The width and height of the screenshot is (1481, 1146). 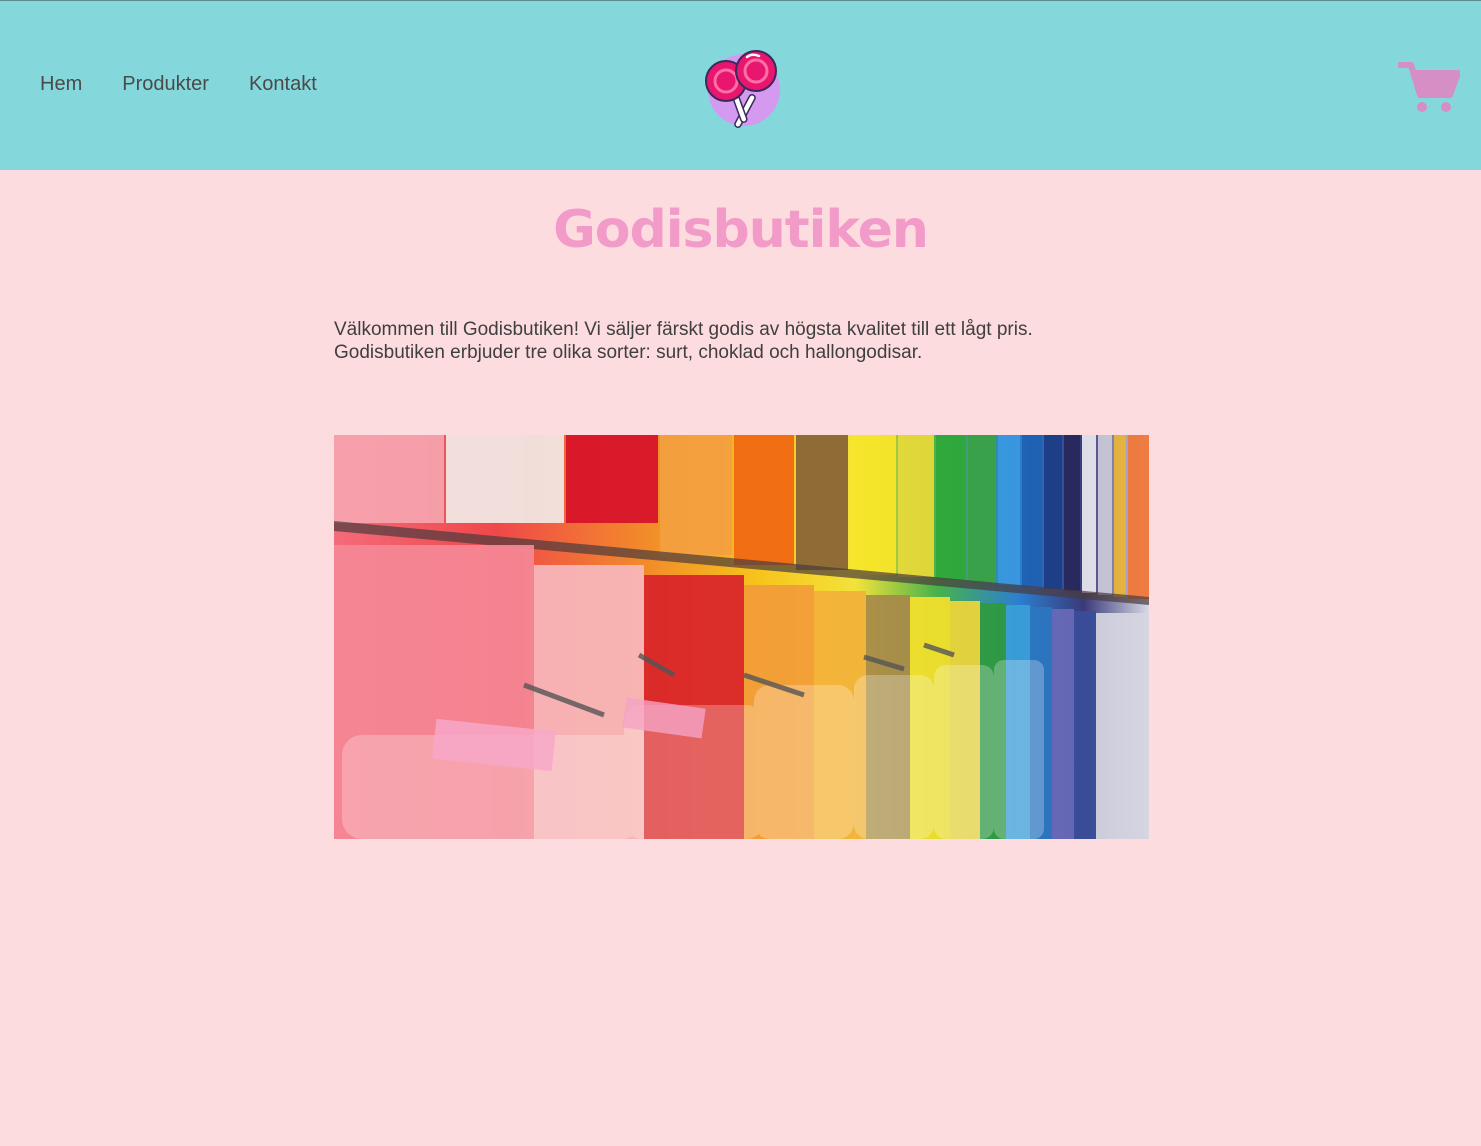 I want to click on nav-link-produkter: Produkter, so click(x=165, y=84).